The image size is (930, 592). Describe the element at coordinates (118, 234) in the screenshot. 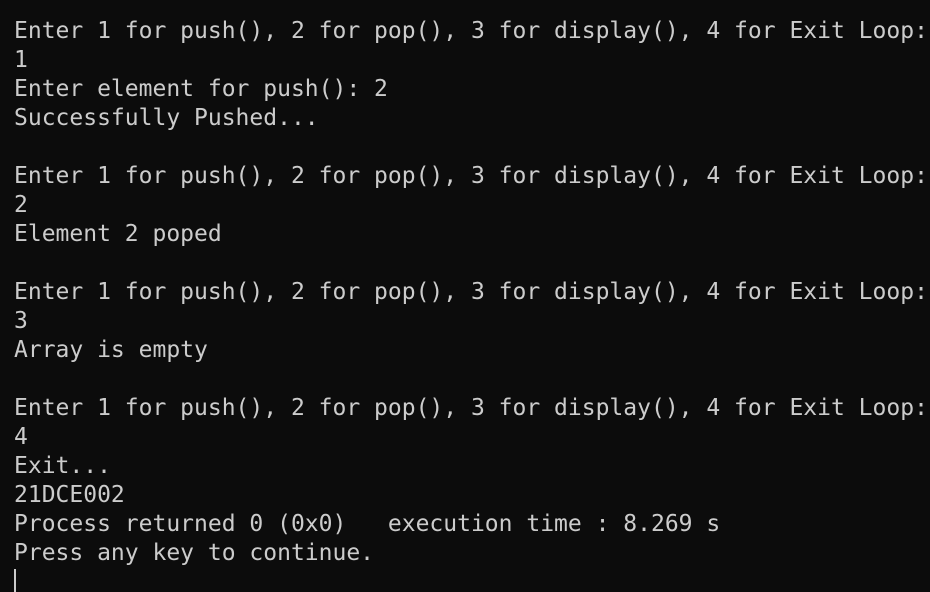

I see `output-line: Element 2 poped` at that location.